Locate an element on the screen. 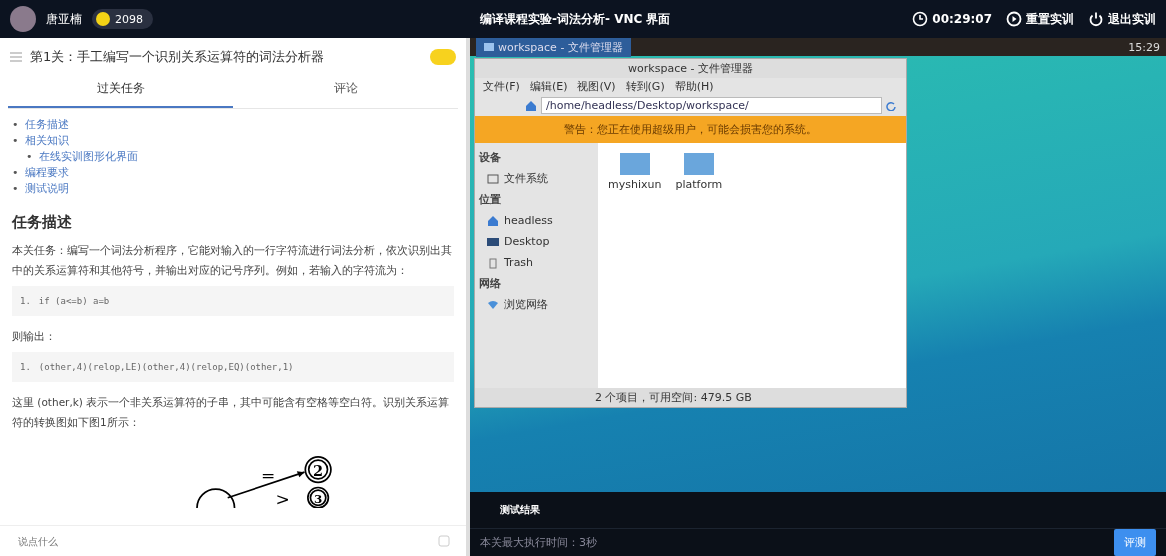 Image resolution: width=1166 pixels, height=556 pixels. toc-link: 编程要求 is located at coordinates (46, 172).